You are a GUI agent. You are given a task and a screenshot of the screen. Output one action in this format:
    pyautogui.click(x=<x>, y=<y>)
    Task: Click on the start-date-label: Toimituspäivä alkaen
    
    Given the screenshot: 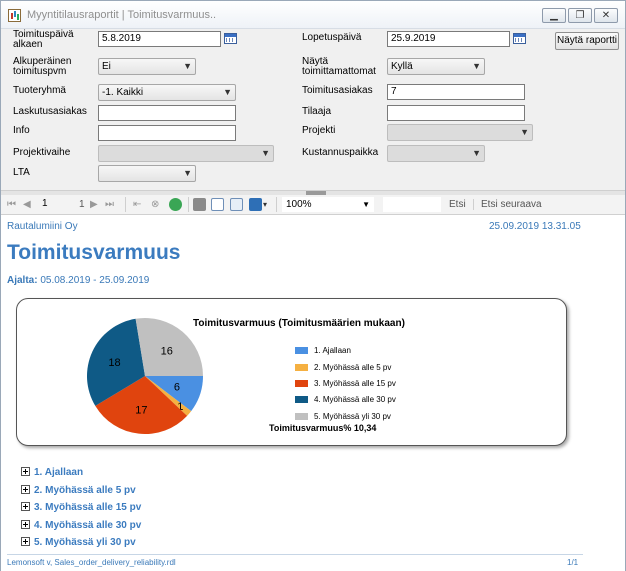 What is the action you would take?
    pyautogui.click(x=43, y=39)
    